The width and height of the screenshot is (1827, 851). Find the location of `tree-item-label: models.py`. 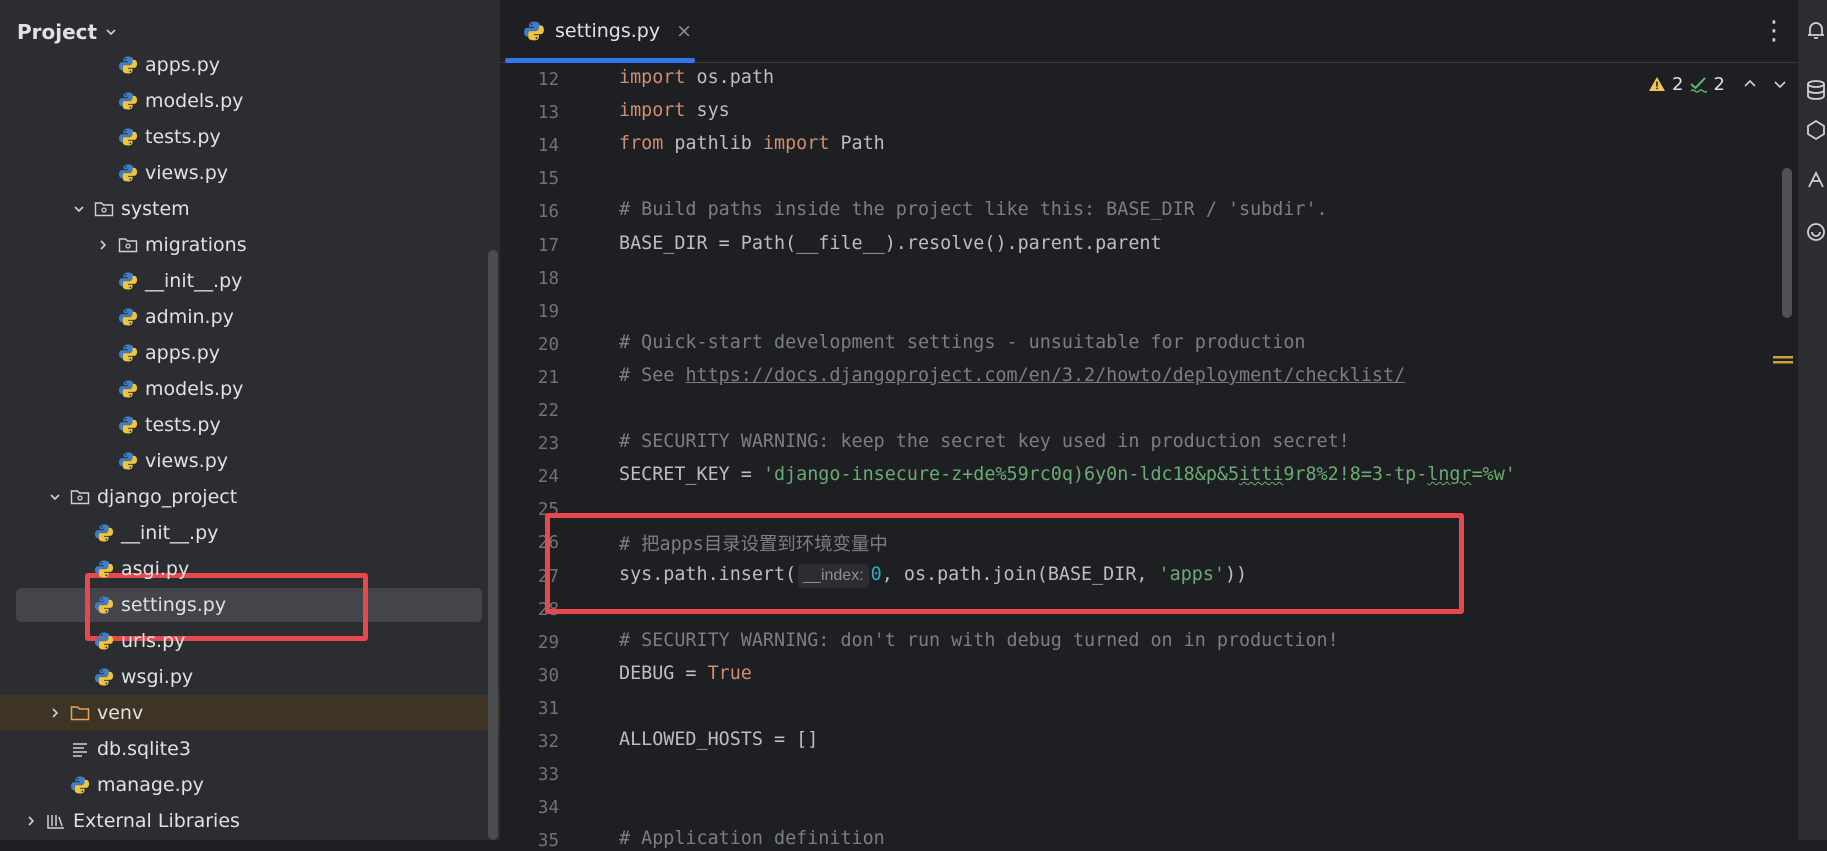

tree-item-label: models.py is located at coordinates (194, 101).